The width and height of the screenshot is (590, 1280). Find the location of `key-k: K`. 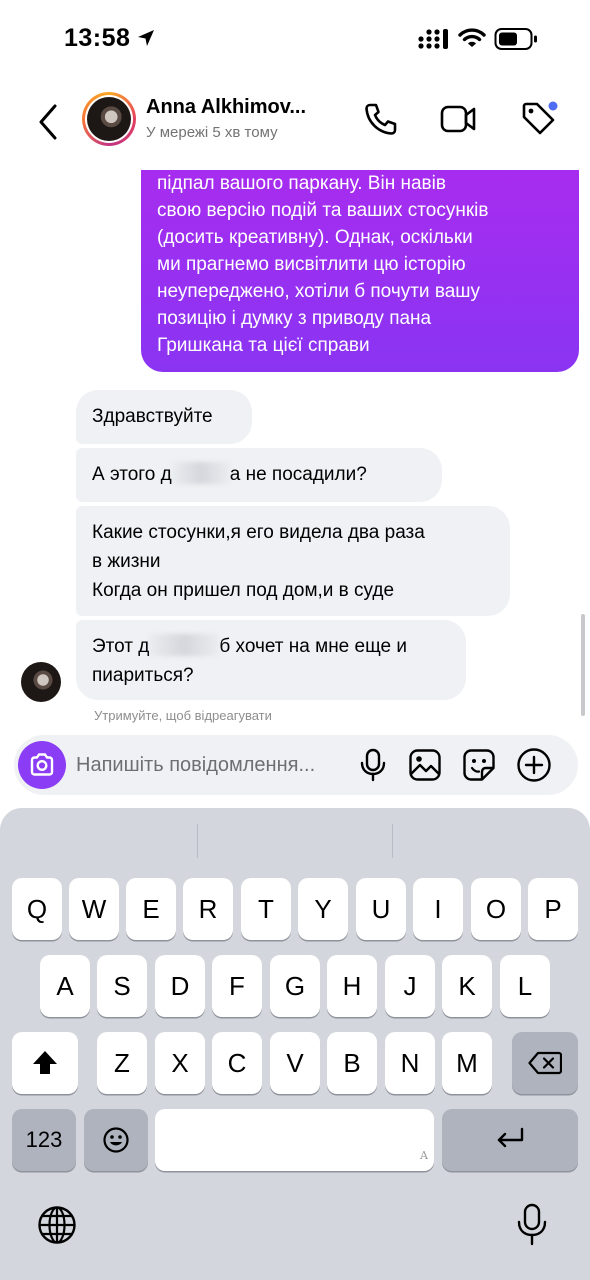

key-k: K is located at coordinates (467, 986).